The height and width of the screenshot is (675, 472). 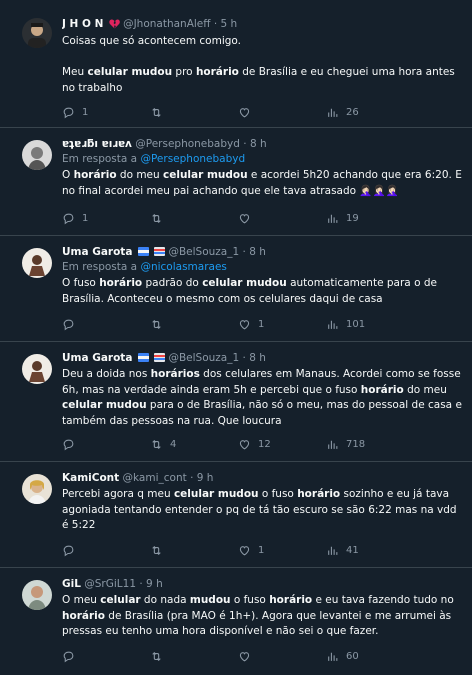 I want to click on views-count: 19, so click(x=352, y=218).